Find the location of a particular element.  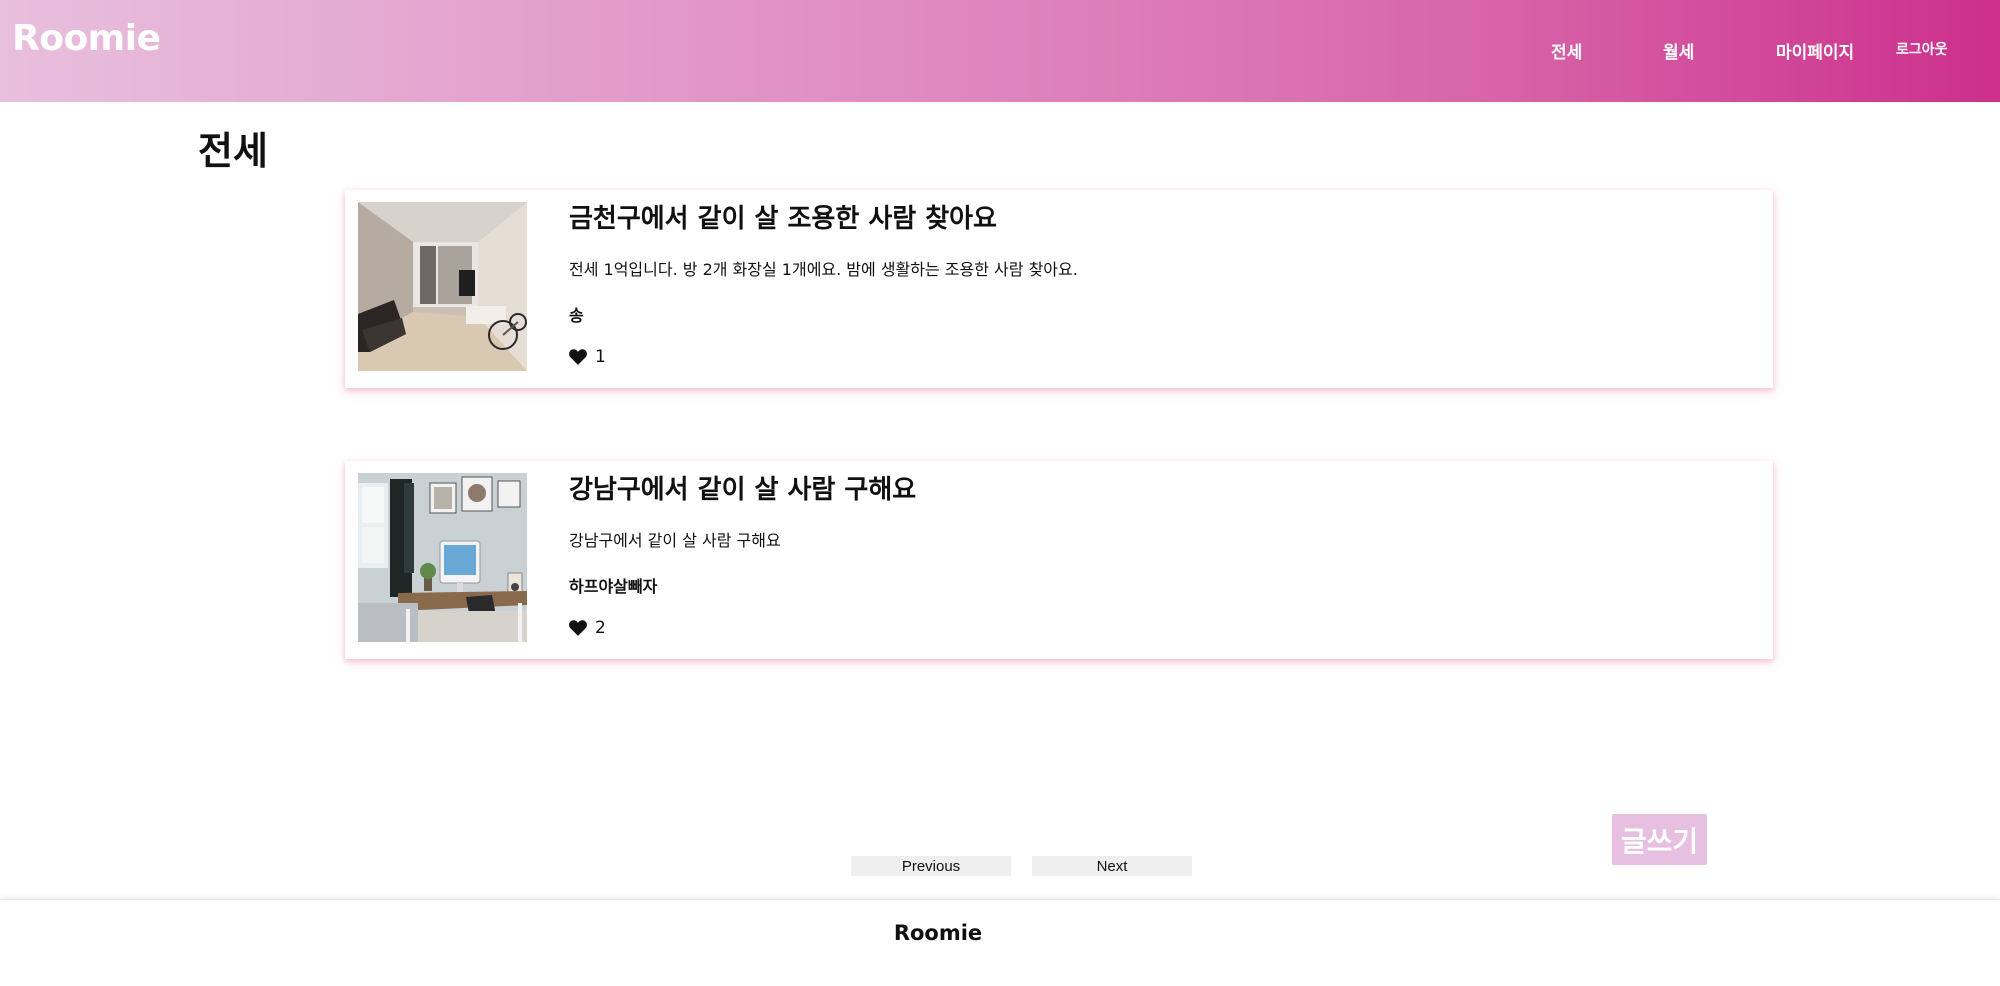

like-button: 1 is located at coordinates (587, 357).